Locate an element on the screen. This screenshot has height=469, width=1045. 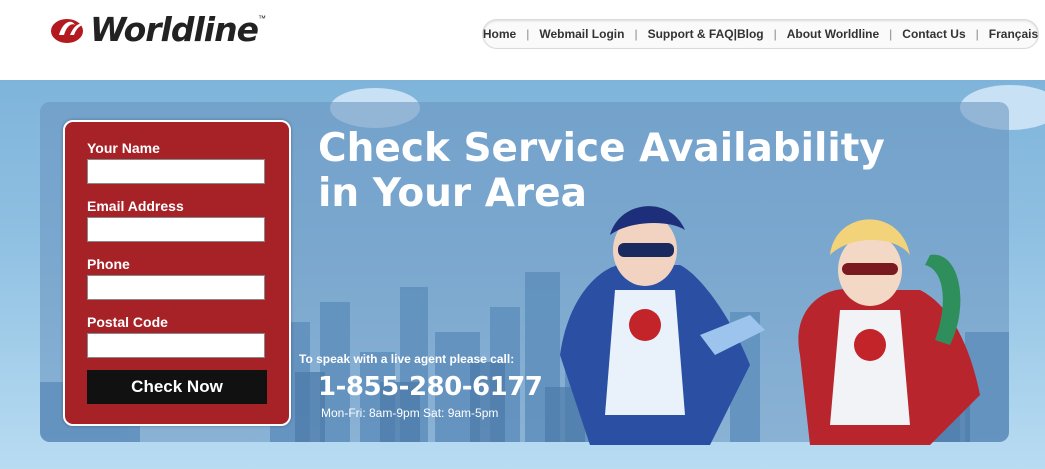
email-label: Email Address is located at coordinates (135, 206).